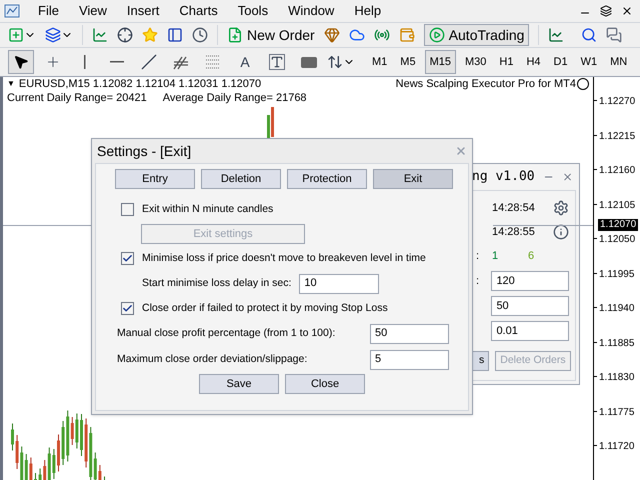 The image size is (640, 480). Describe the element at coordinates (140, 84) in the screenshot. I see `chart-header: EURUSD,M15 1.12082 1.12104 1.12031 1.12070` at that location.